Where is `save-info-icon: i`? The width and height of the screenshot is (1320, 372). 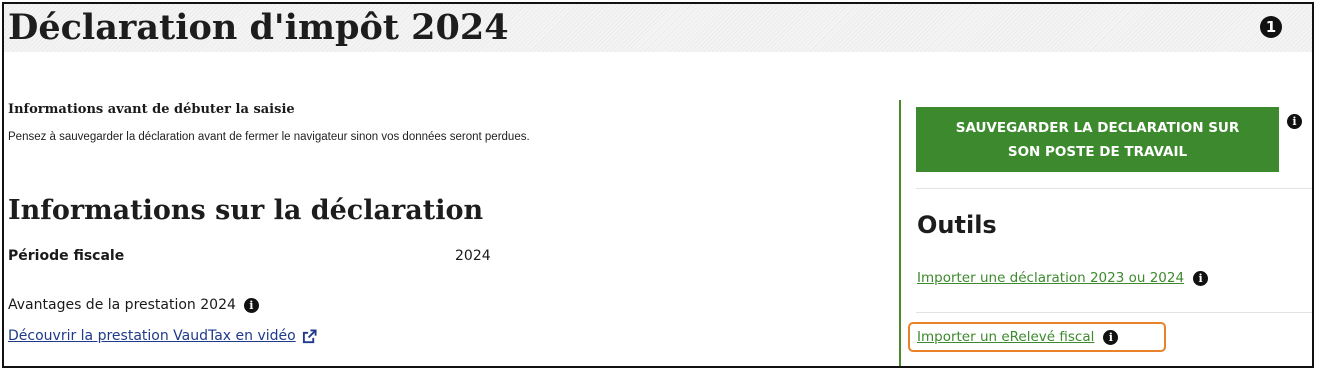 save-info-icon: i is located at coordinates (1294, 121).